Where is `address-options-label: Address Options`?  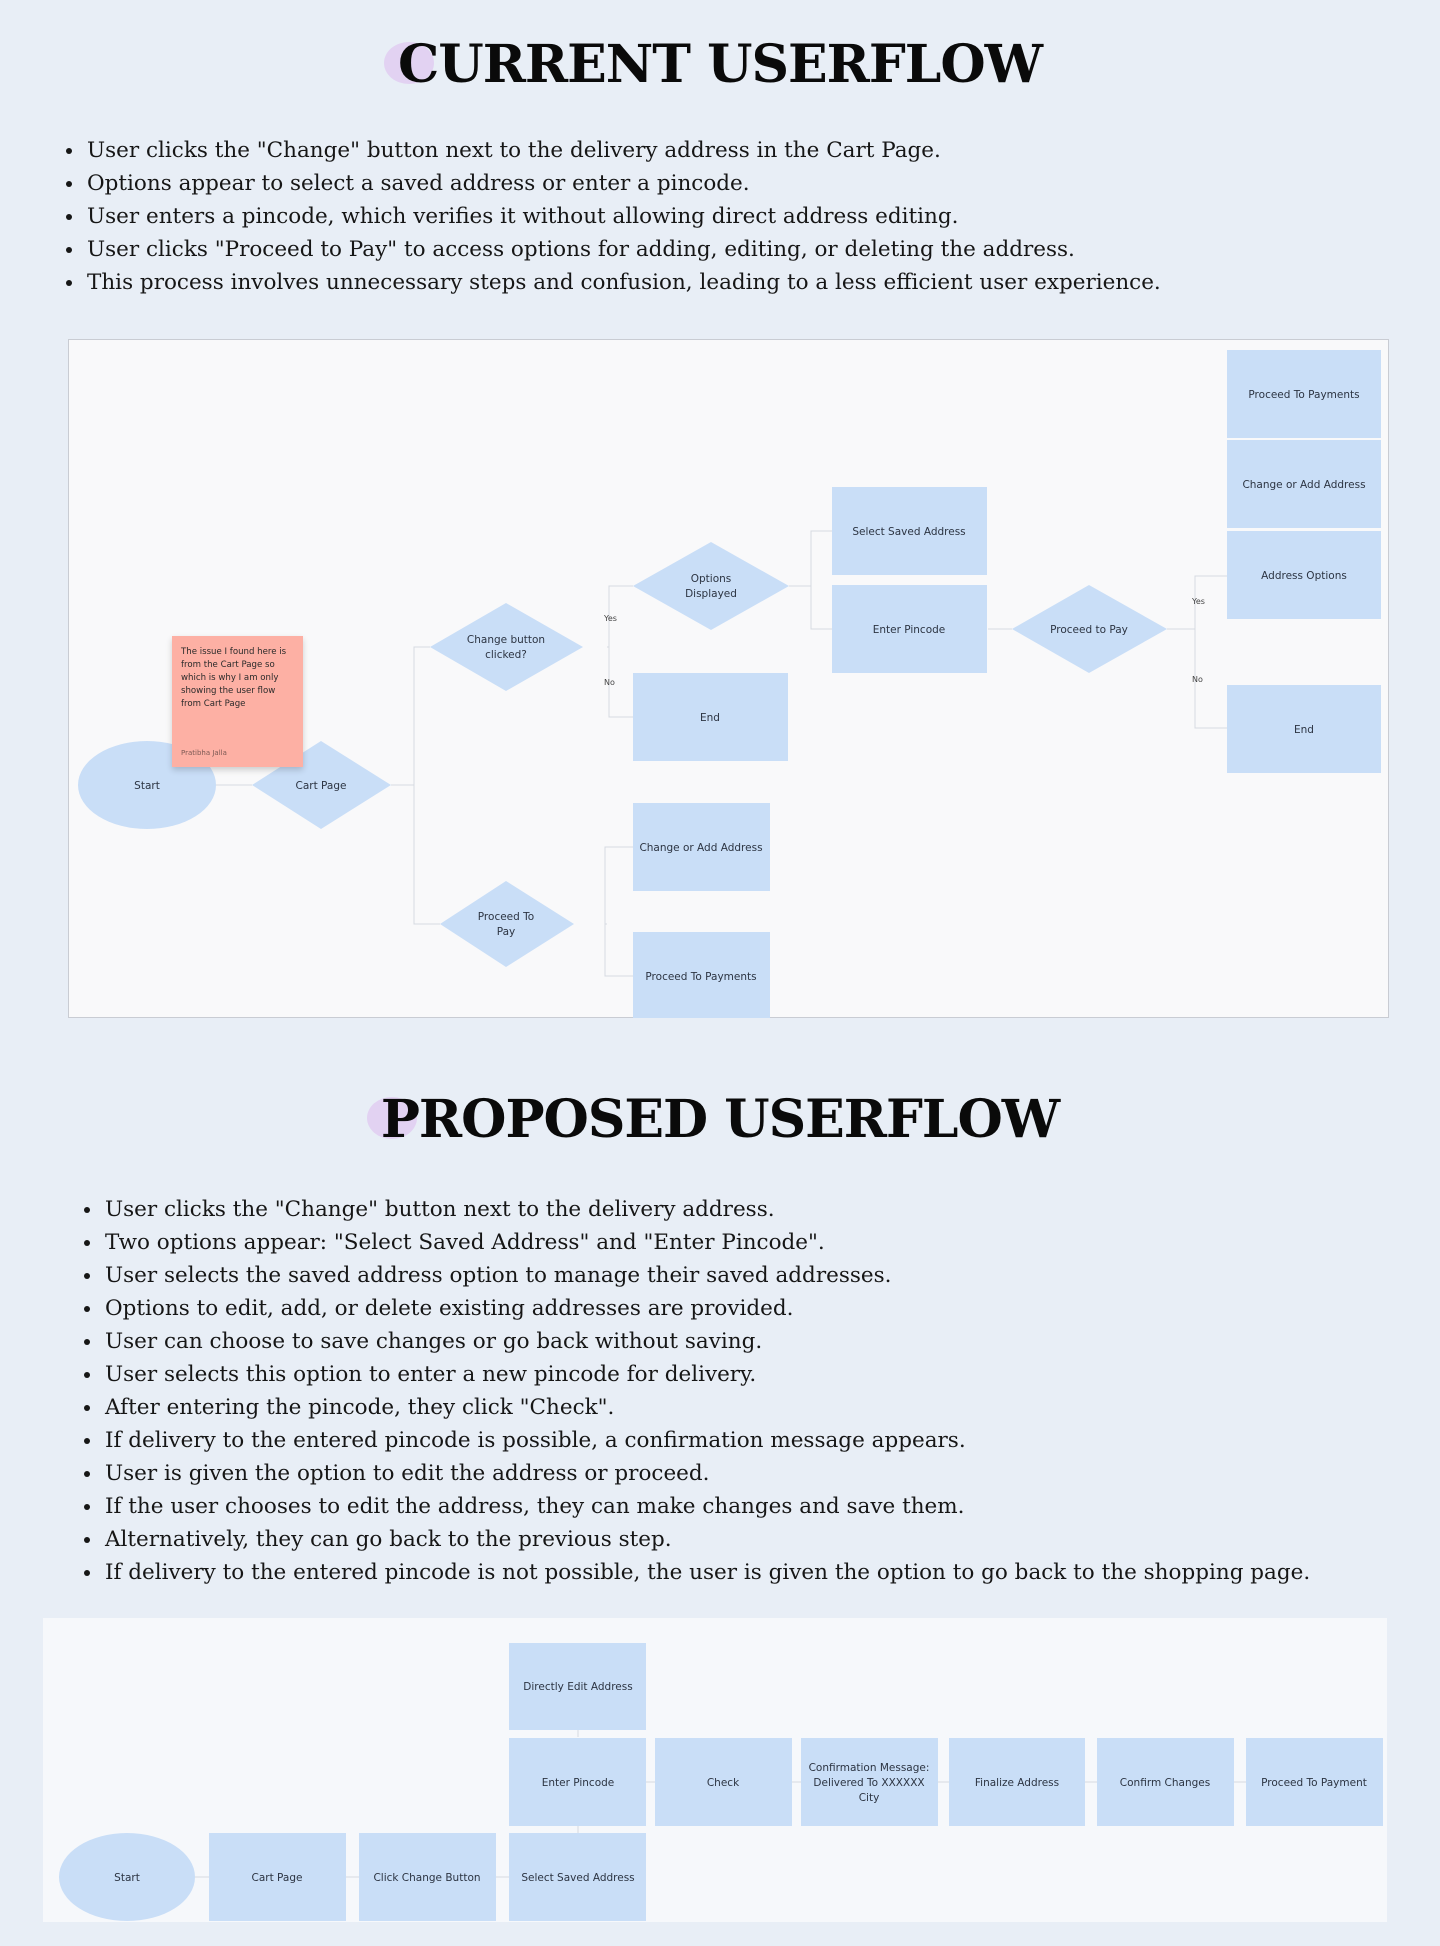 address-options-label: Address Options is located at coordinates (1304, 576).